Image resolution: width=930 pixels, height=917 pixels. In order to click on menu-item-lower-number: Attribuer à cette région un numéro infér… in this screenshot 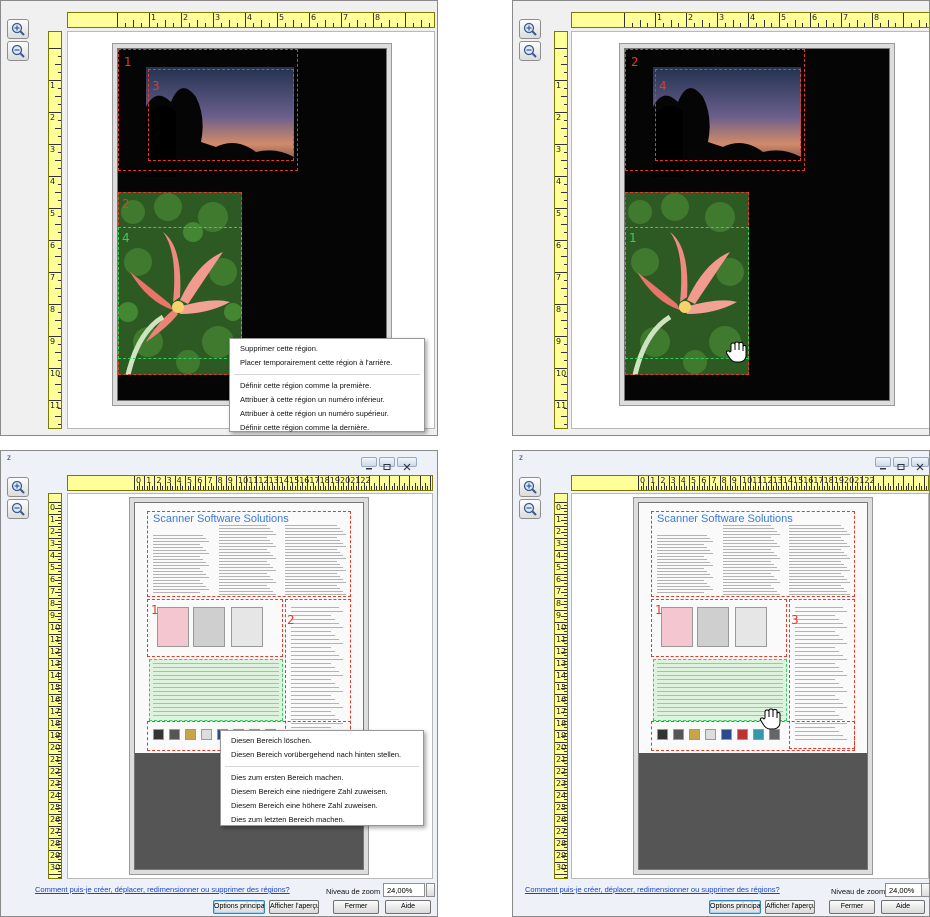, I will do `click(327, 400)`.